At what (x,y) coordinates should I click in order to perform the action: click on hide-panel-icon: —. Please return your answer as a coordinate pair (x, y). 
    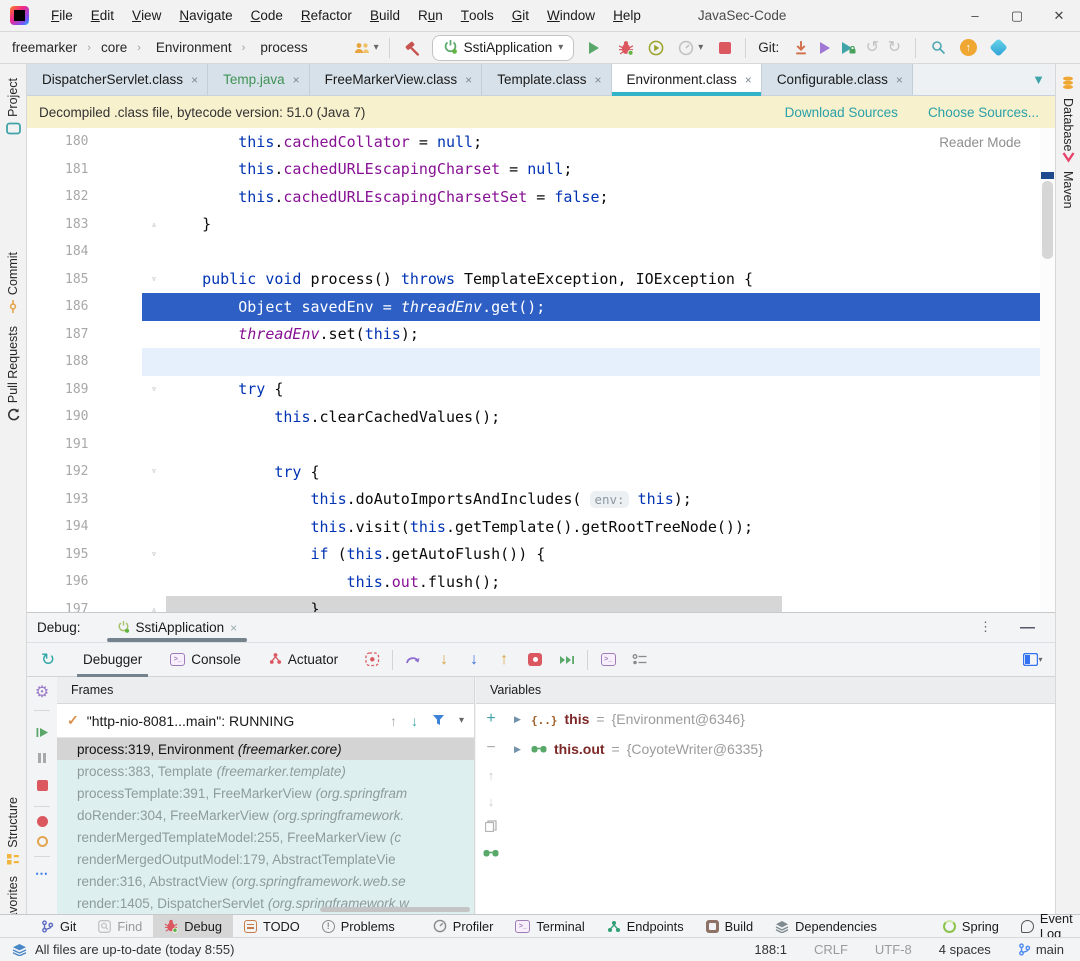
    Looking at the image, I should click on (1027, 627).